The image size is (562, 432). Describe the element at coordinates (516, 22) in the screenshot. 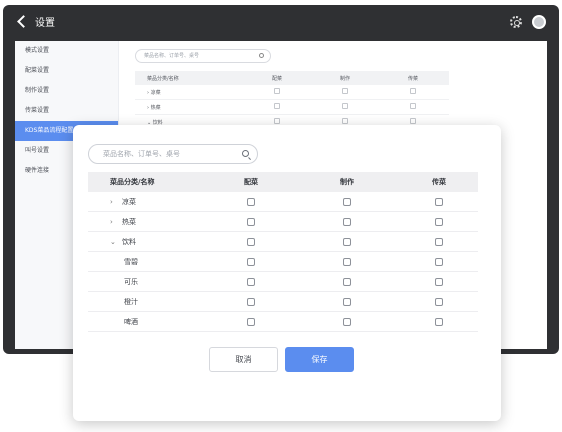

I see `gear-icon` at that location.